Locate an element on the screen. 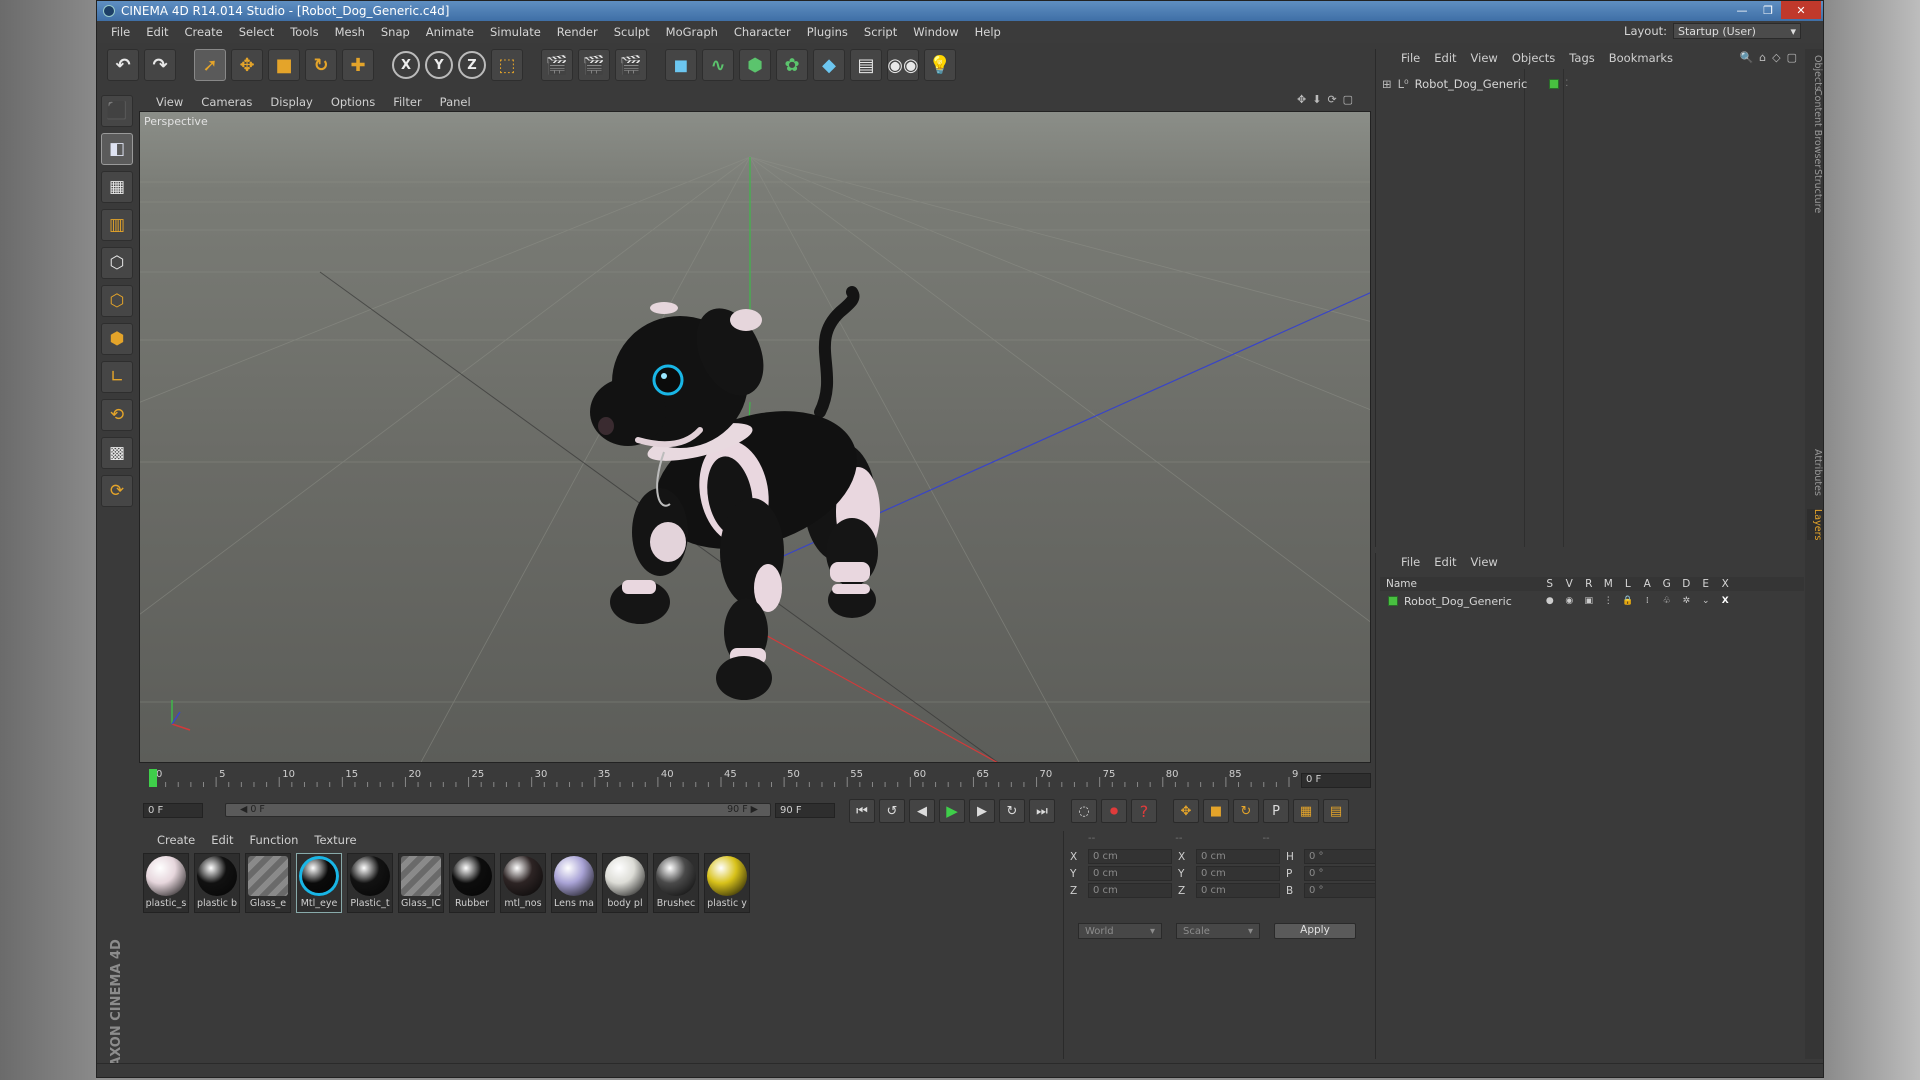 This screenshot has width=1920, height=1080. redo-button: ↷ is located at coordinates (160, 65).